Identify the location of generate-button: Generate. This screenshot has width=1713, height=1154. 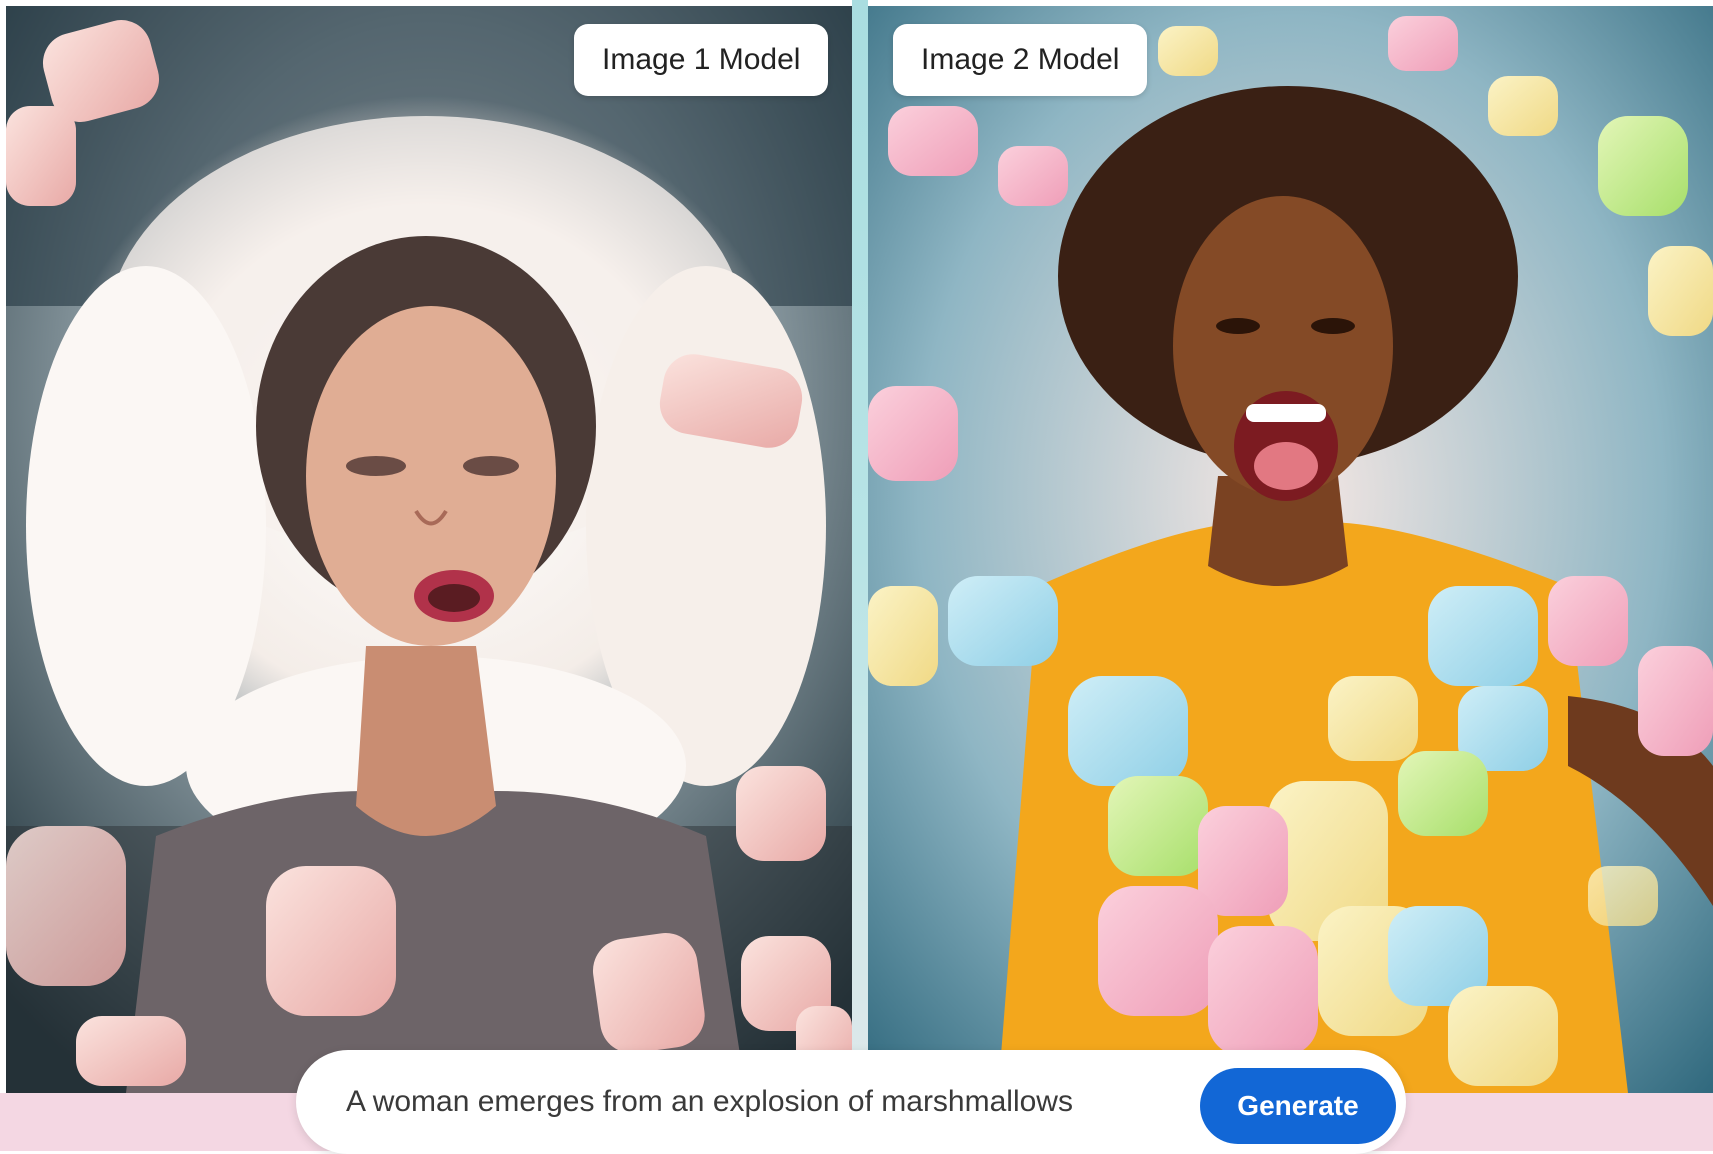
(1298, 1106).